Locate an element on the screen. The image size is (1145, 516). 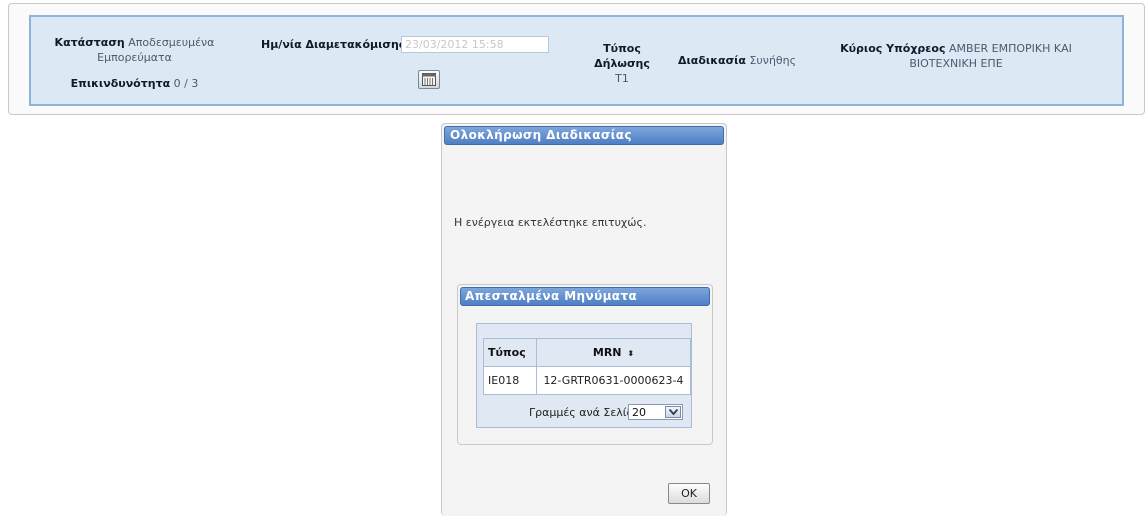
risk-value: 0 / 3 is located at coordinates (186, 83).